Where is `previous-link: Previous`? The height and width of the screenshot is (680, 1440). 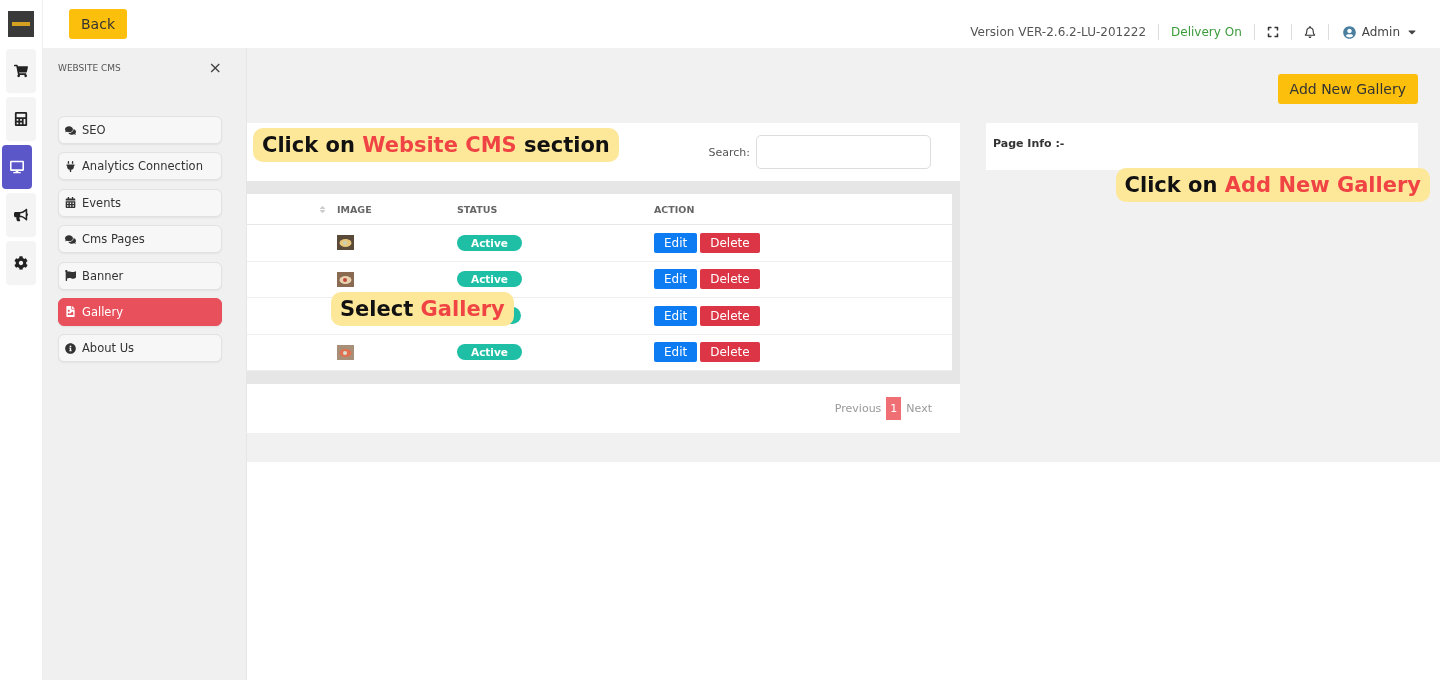
previous-link: Previous is located at coordinates (858, 408).